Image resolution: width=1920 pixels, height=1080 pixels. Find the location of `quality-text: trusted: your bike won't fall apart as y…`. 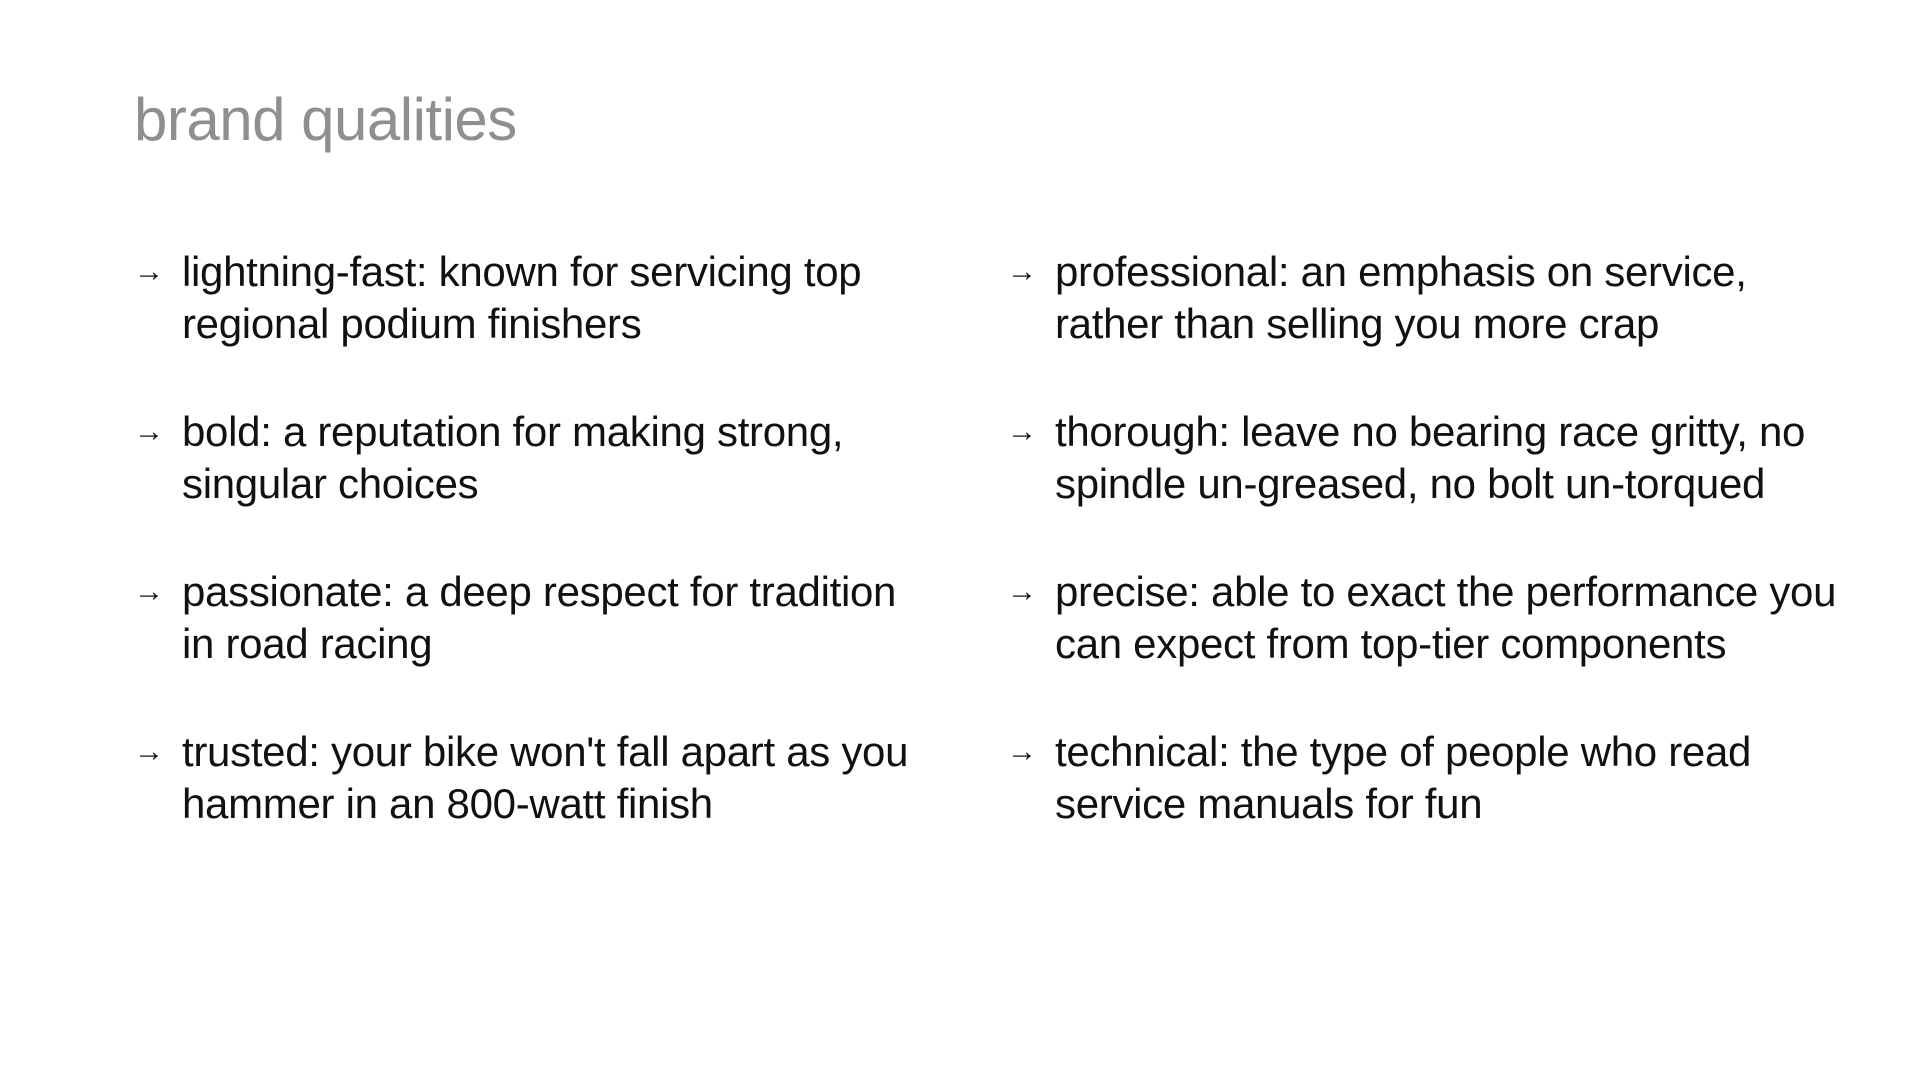

quality-text: trusted: your bike won't fall apart as y… is located at coordinates (545, 777).